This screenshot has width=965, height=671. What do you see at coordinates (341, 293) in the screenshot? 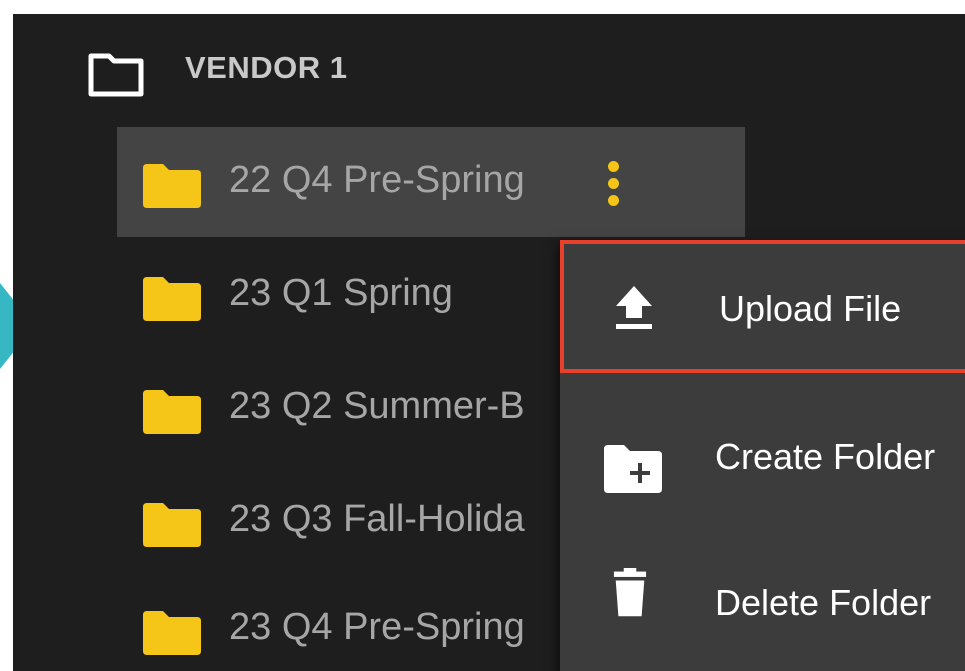
I see `folder-label: 23 Q1 Spring` at bounding box center [341, 293].